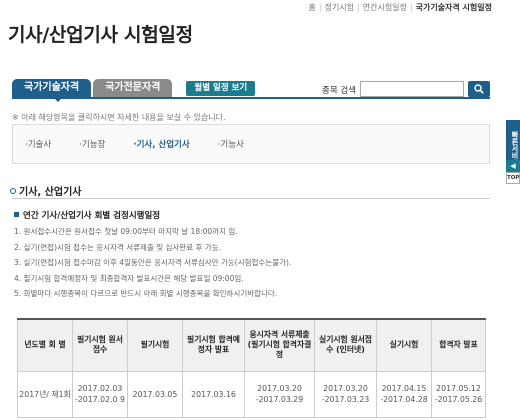 The image size is (520, 420). Describe the element at coordinates (119, 117) in the screenshot. I see `instruction-text: ※ 아래 해당항목을 클릭하시면 자세한 내용을 보실 수 있습니다.` at that location.